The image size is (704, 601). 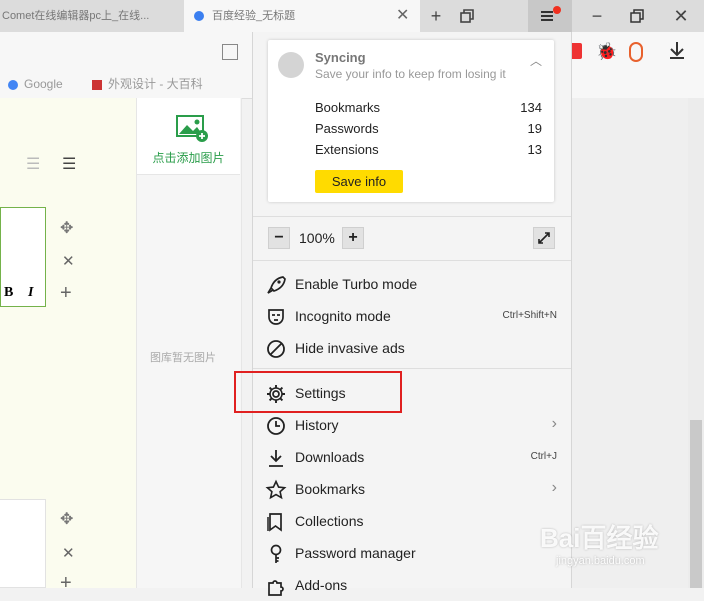 I want to click on tab-favicon-icon, so click(x=199, y=16).